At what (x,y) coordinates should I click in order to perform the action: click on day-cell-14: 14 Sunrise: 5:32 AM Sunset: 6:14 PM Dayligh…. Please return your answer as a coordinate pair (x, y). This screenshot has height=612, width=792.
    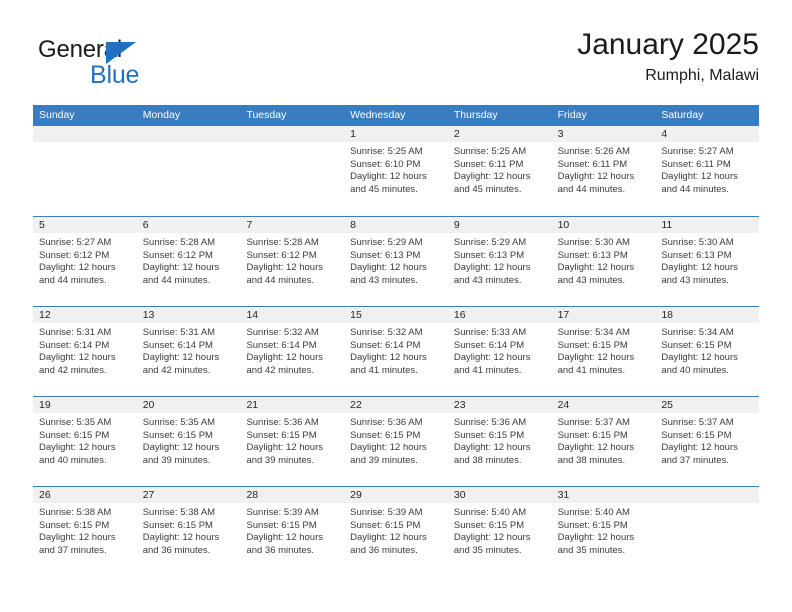
    Looking at the image, I should click on (292, 351).